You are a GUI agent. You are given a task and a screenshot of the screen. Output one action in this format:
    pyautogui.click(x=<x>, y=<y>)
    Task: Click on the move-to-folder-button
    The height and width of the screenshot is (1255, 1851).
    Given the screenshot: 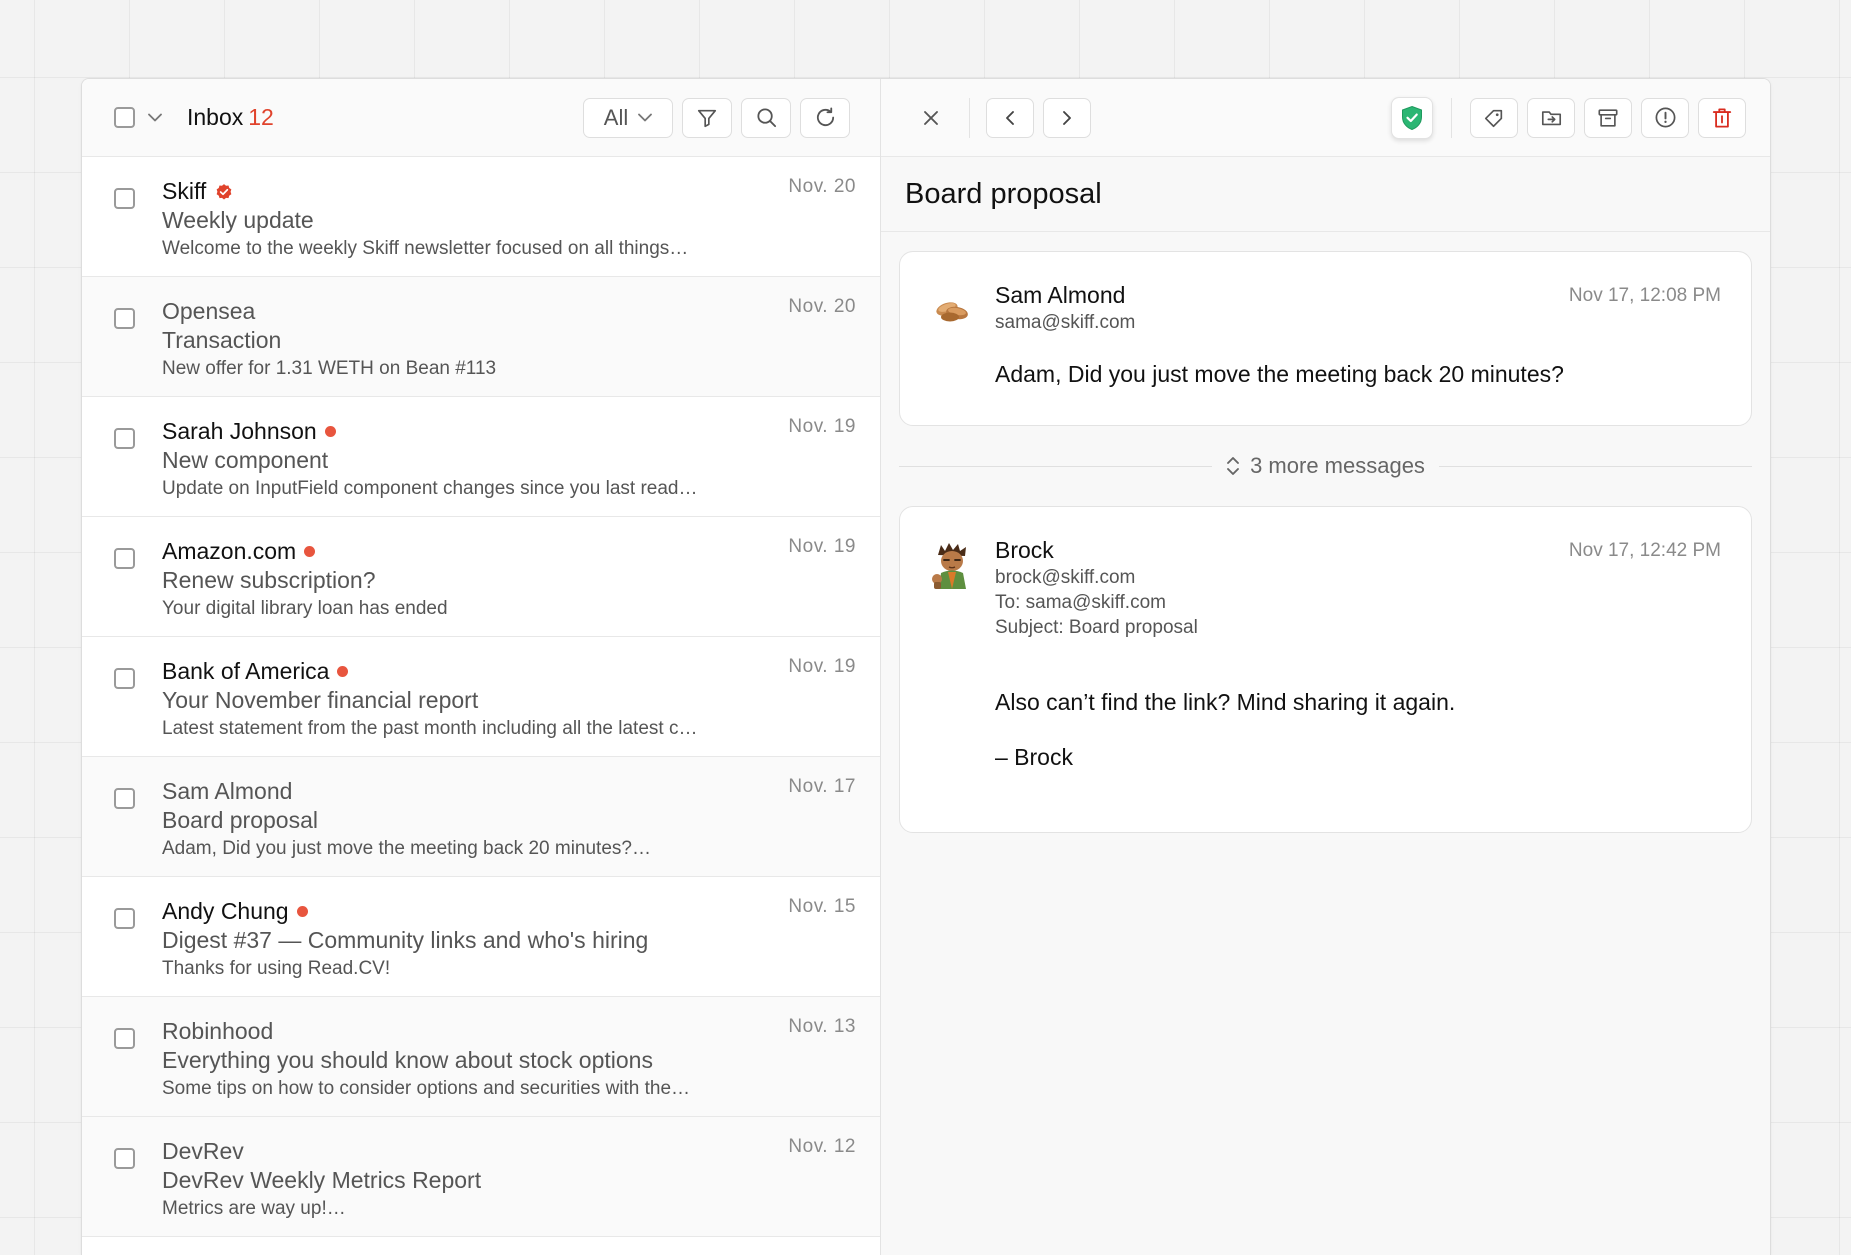 What is the action you would take?
    pyautogui.click(x=1551, y=117)
    